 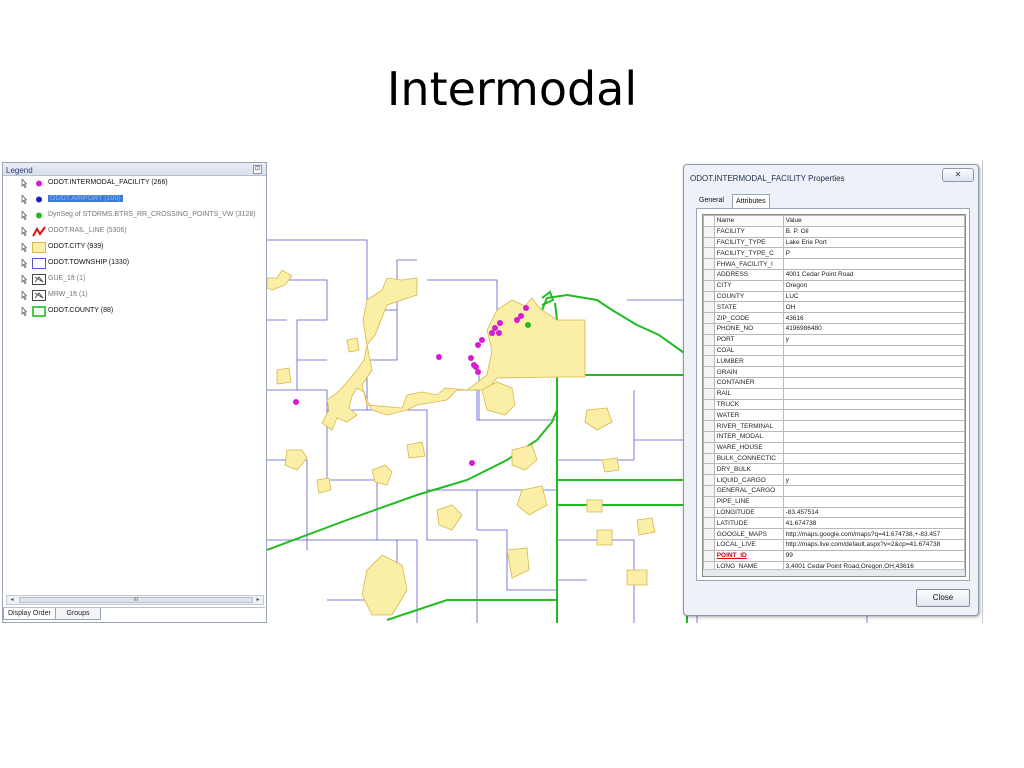 I want to click on table-row: RAIL, so click(x=834, y=393).